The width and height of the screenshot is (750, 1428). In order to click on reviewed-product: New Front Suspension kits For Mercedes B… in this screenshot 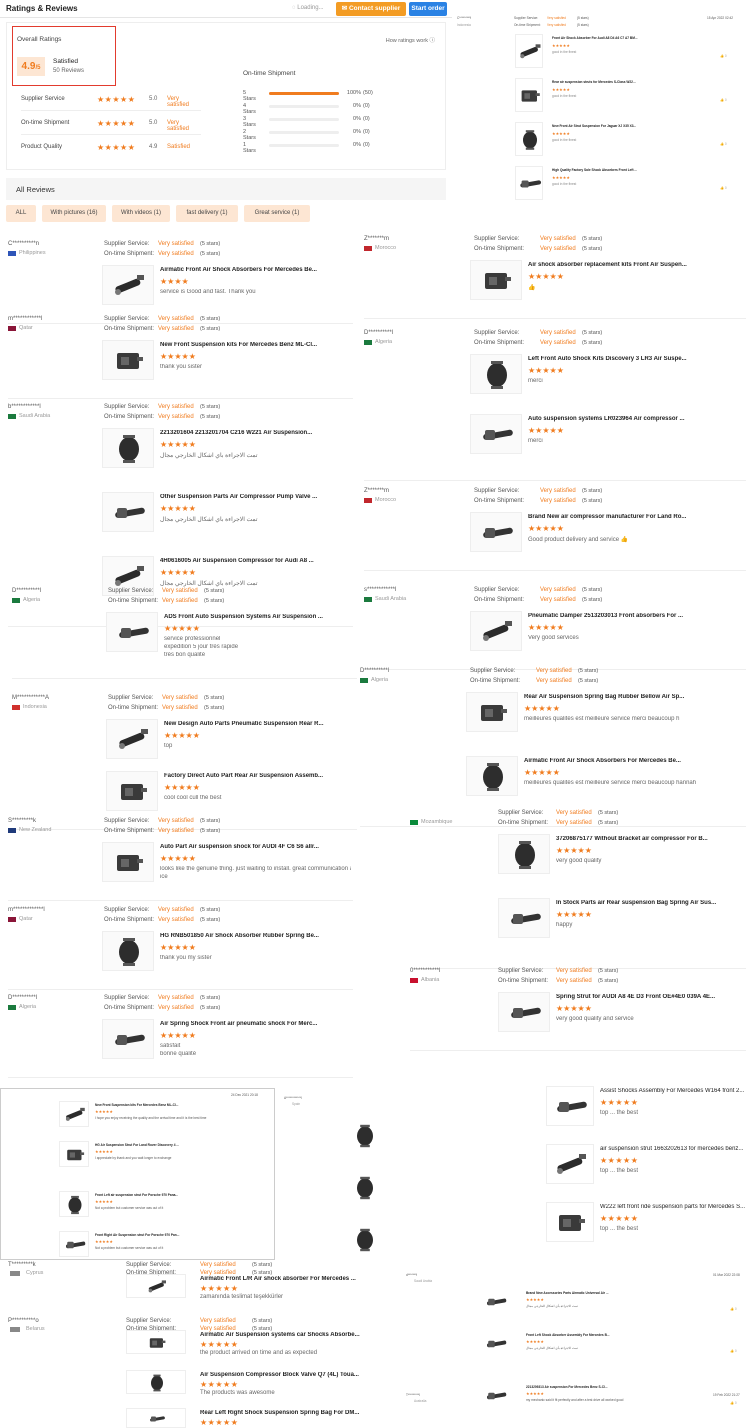, I will do `click(227, 362)`.